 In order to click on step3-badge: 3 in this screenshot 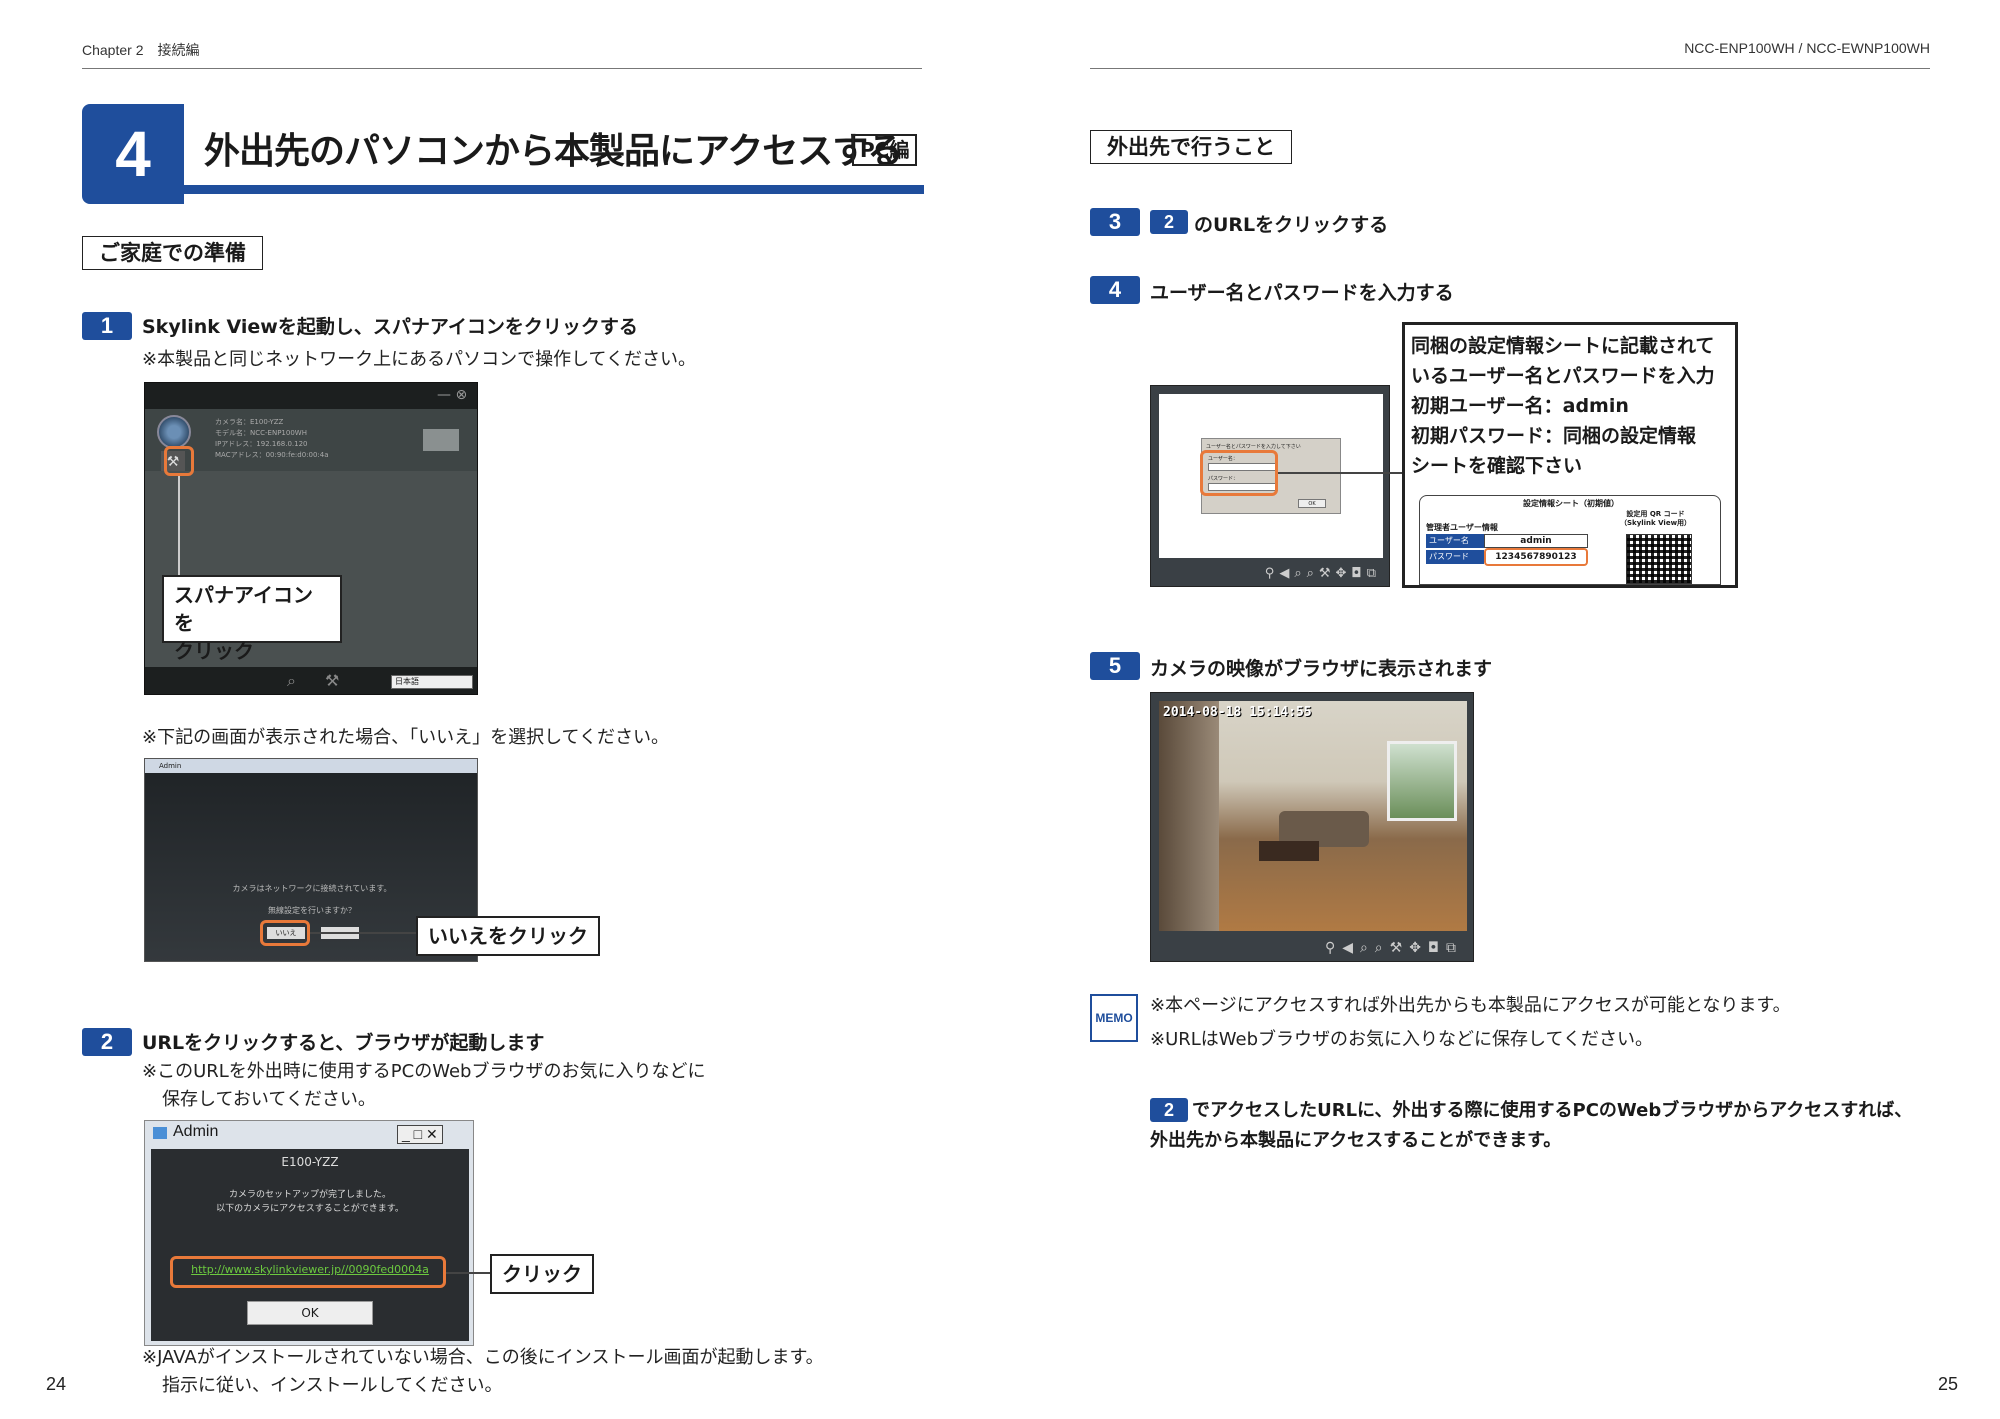, I will do `click(1115, 222)`.